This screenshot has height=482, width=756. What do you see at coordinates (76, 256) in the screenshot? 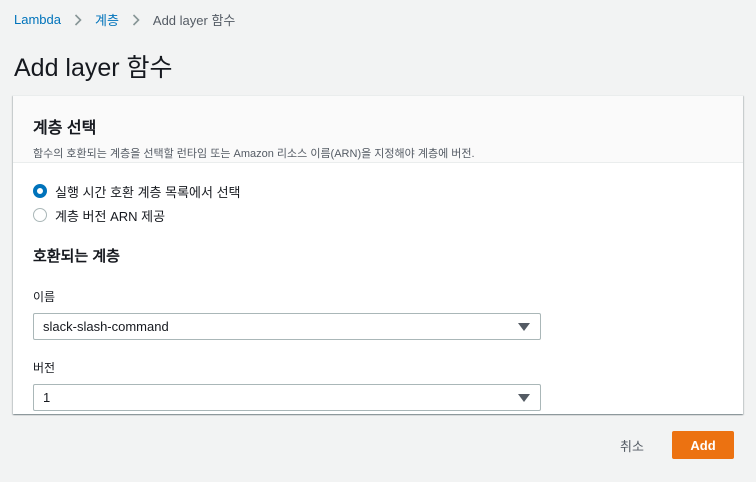
I see `compatible-layers-title: 호환되는 계층` at bounding box center [76, 256].